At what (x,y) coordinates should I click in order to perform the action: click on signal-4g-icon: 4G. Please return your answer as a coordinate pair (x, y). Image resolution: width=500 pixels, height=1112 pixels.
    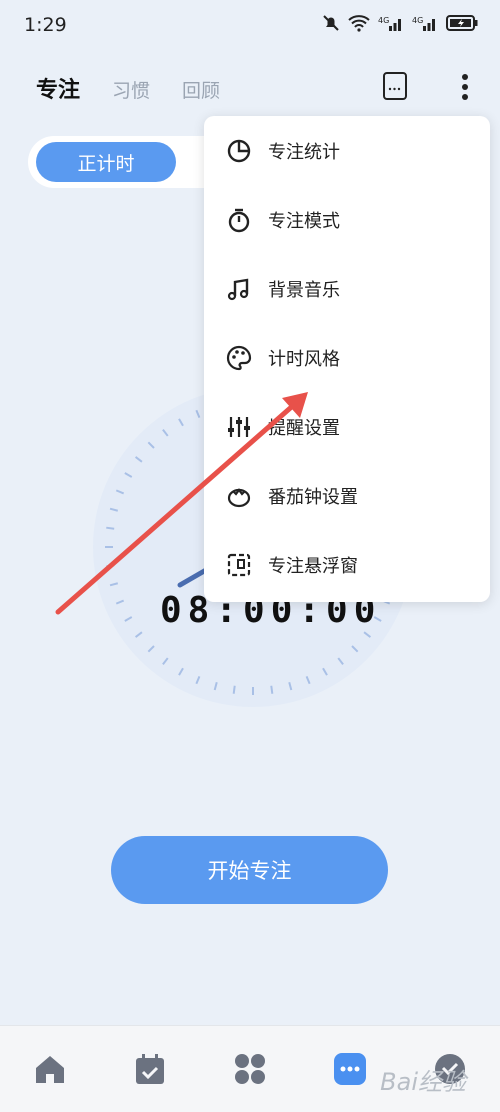
    Looking at the image, I should click on (389, 23).